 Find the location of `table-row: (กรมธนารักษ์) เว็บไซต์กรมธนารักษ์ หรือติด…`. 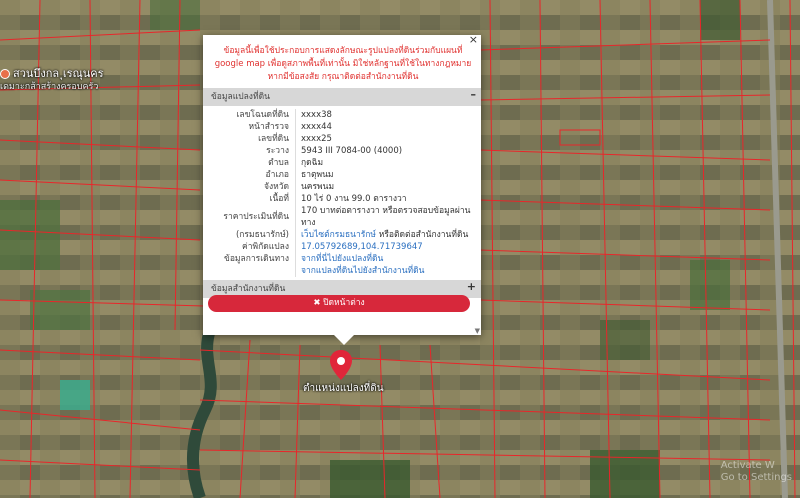

table-row: (กรมธนารักษ์) เว็บไซต์กรมธนารักษ์ หรือติด… is located at coordinates (342, 235).